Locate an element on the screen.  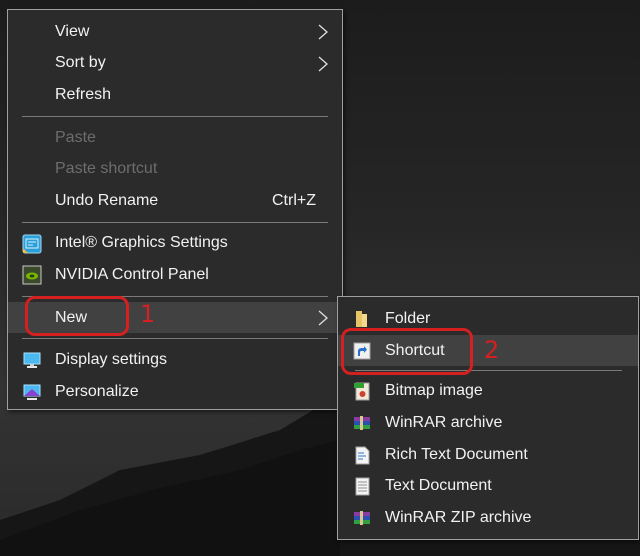
menu-item-intel-graphics: Intel® Graphics Settings is located at coordinates (175, 244).